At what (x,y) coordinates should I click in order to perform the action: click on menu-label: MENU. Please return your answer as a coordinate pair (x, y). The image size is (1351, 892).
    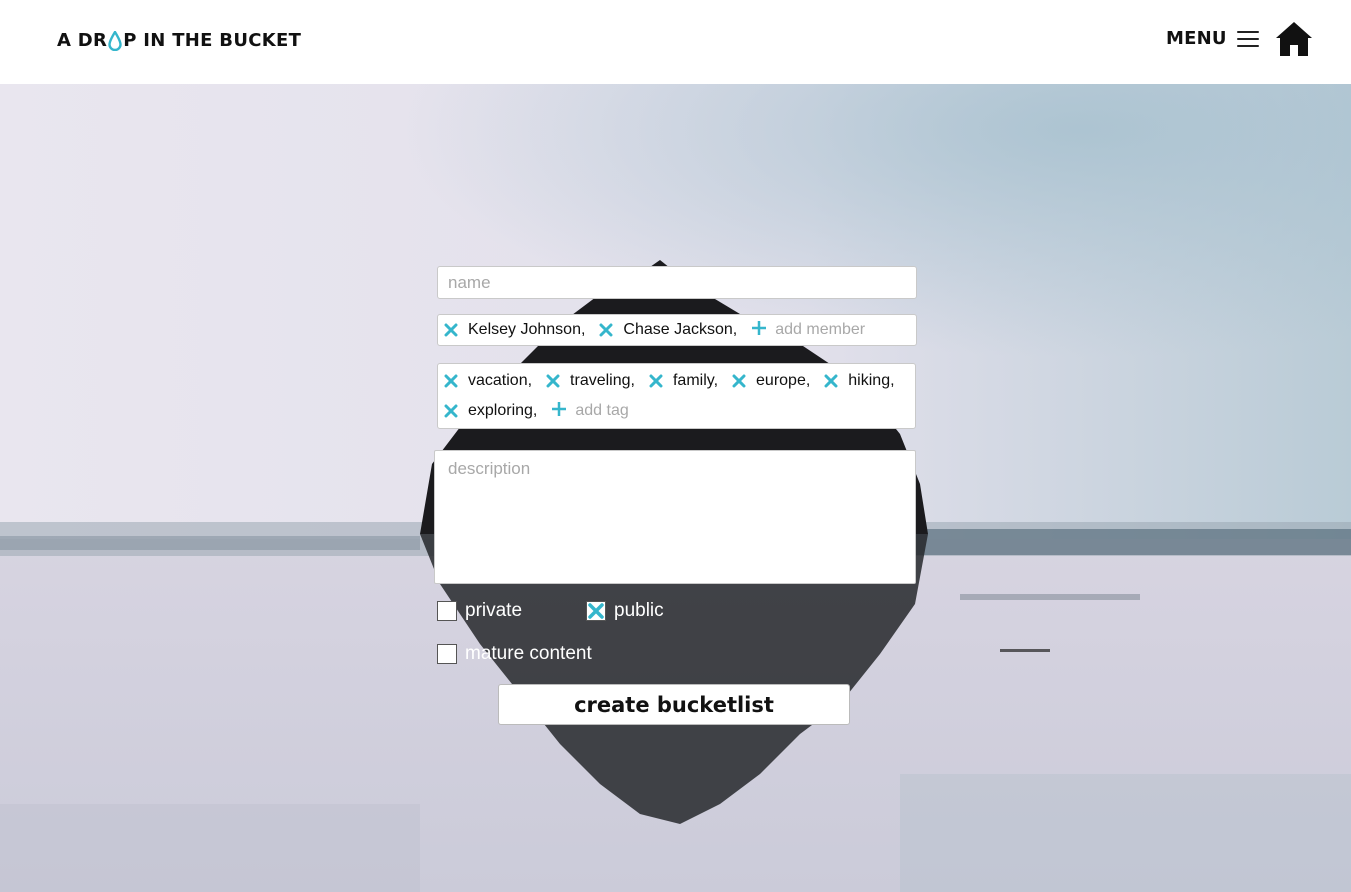
    Looking at the image, I should click on (1196, 38).